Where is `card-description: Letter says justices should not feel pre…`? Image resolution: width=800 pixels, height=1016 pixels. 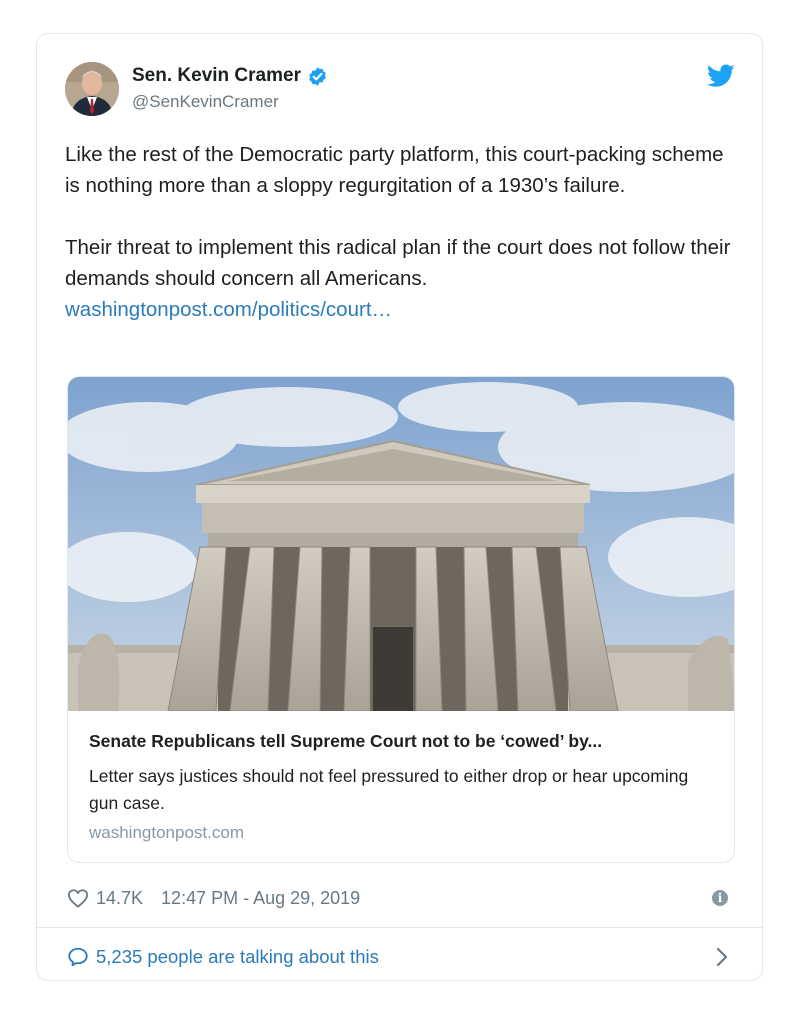 card-description: Letter says justices should not feel pre… is located at coordinates (389, 789).